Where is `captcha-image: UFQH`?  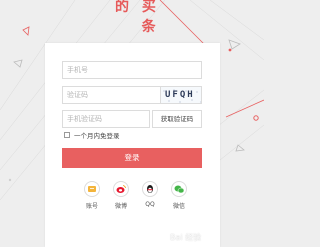
captcha-image: UFQH is located at coordinates (181, 95).